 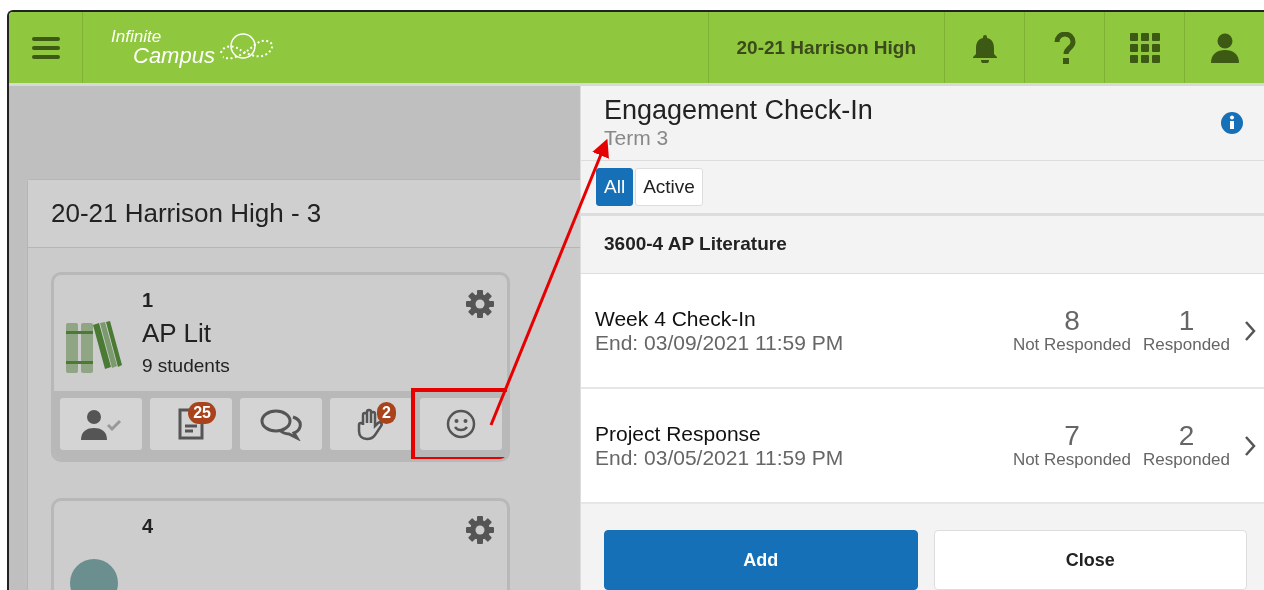 What do you see at coordinates (202, 413) in the screenshot?
I see `count-badge: 25` at bounding box center [202, 413].